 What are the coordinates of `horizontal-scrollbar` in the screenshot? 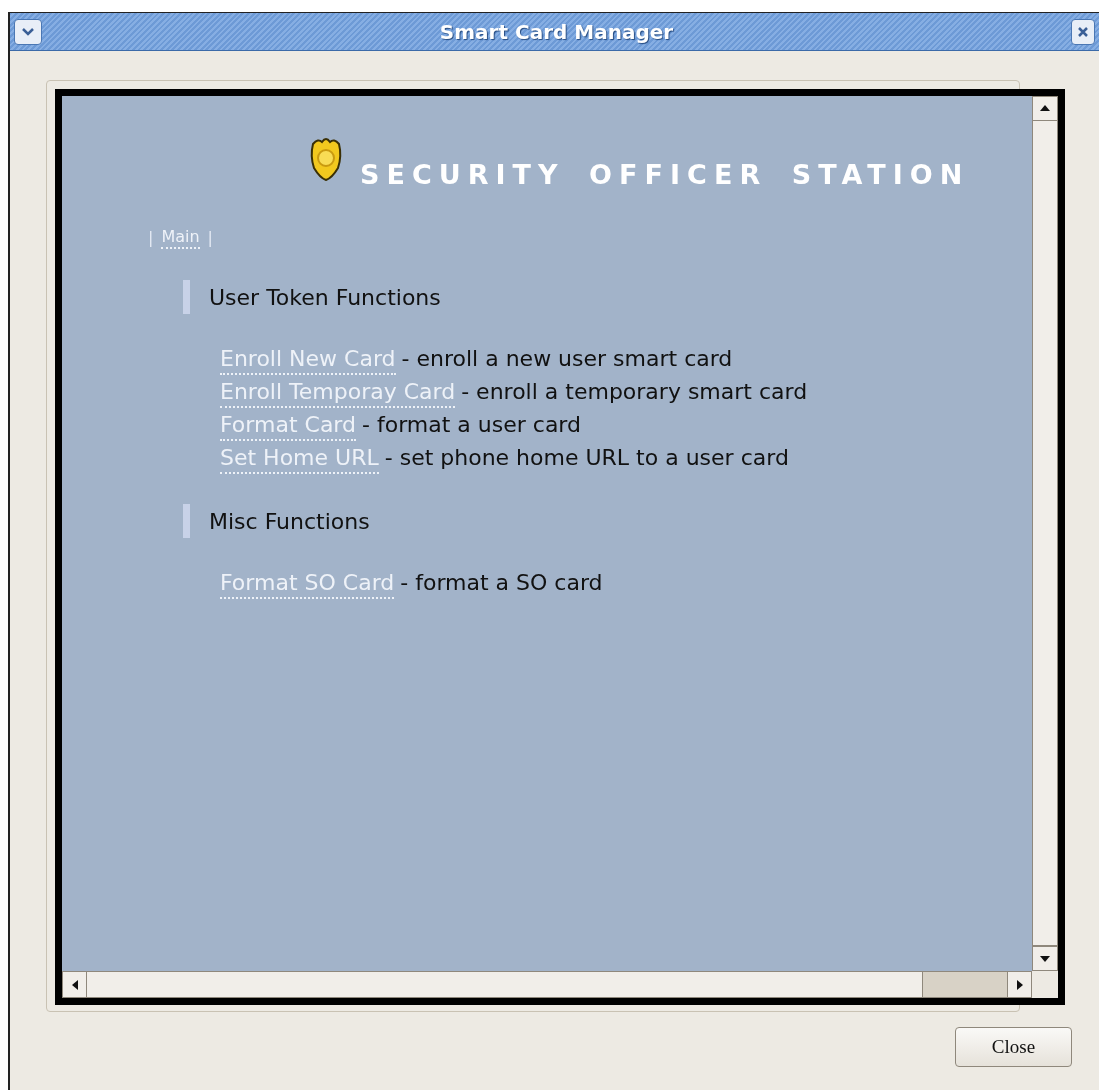 It's located at (547, 984).